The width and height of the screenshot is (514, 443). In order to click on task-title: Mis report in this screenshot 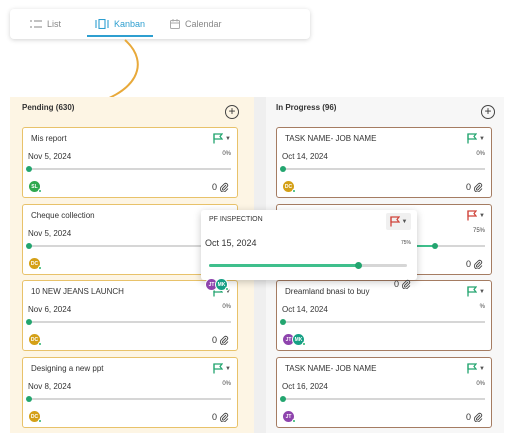, I will do `click(49, 138)`.